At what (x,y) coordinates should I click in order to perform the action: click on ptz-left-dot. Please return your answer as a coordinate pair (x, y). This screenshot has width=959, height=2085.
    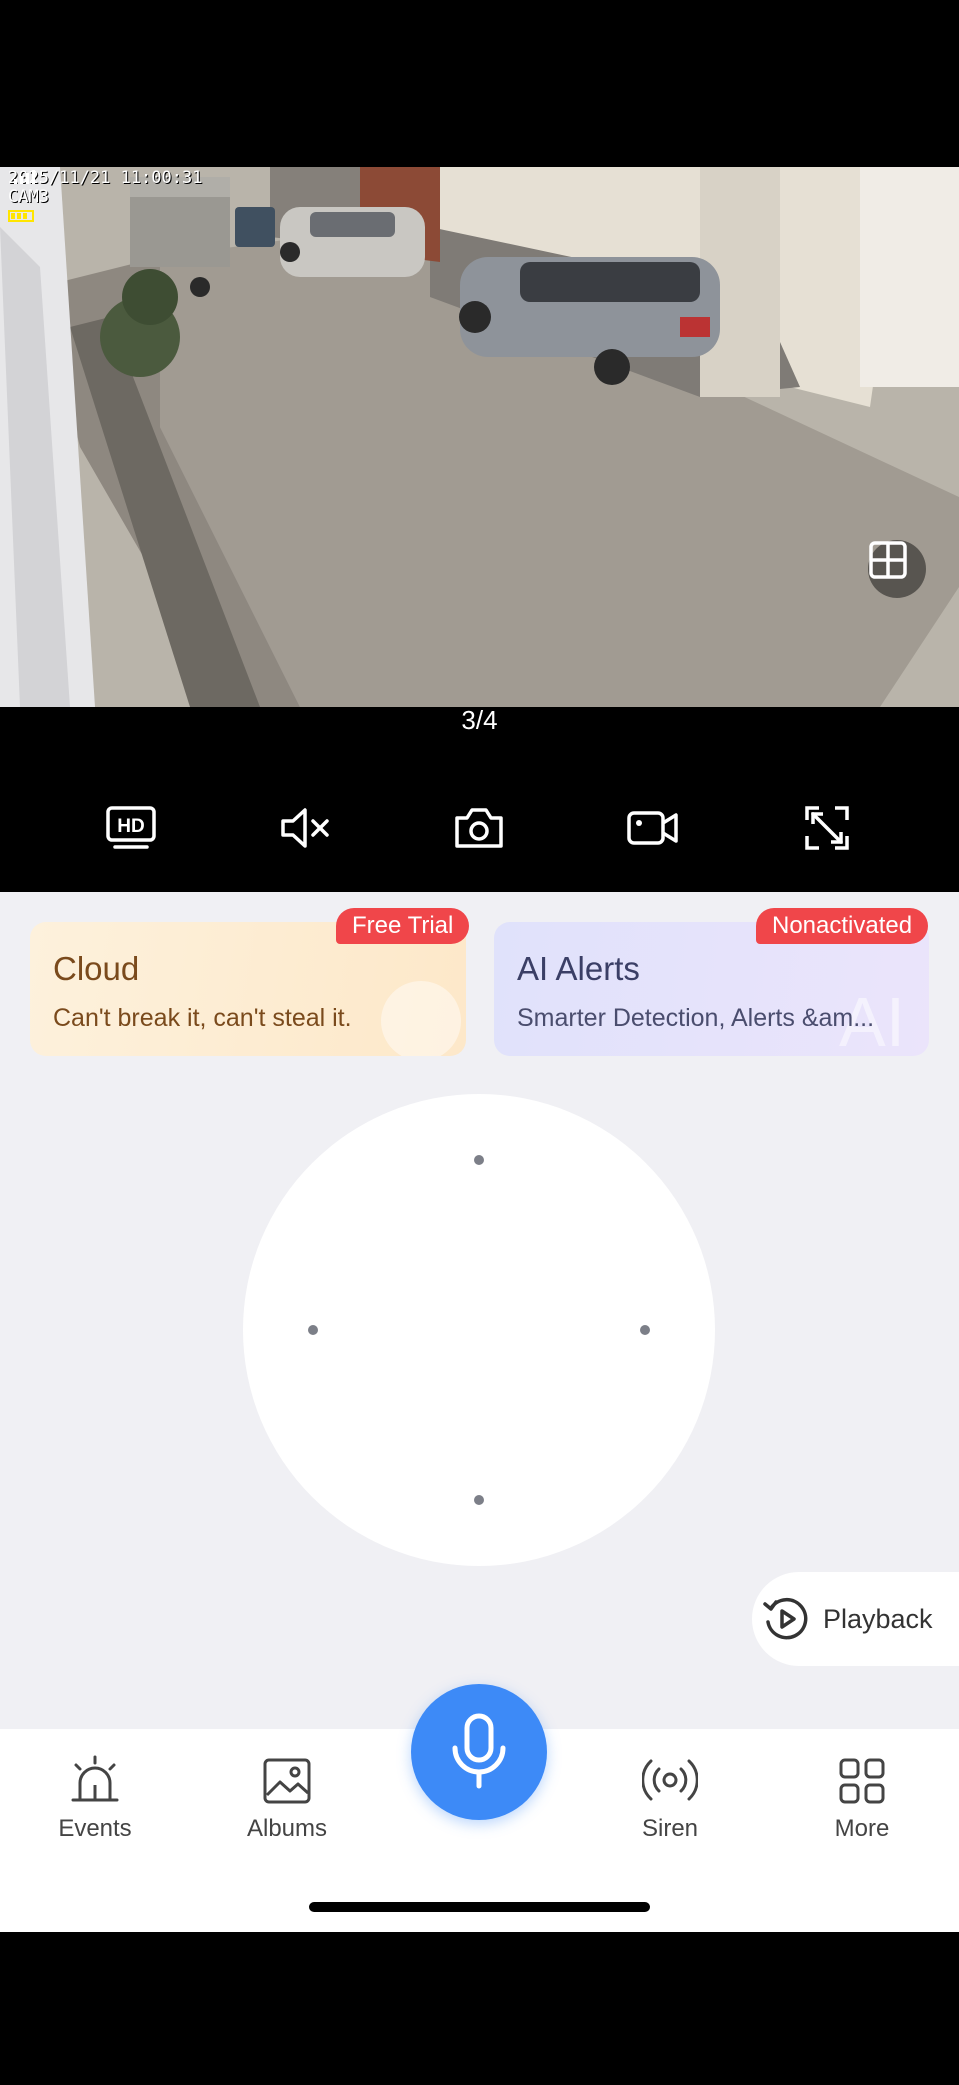
    Looking at the image, I should click on (313, 1330).